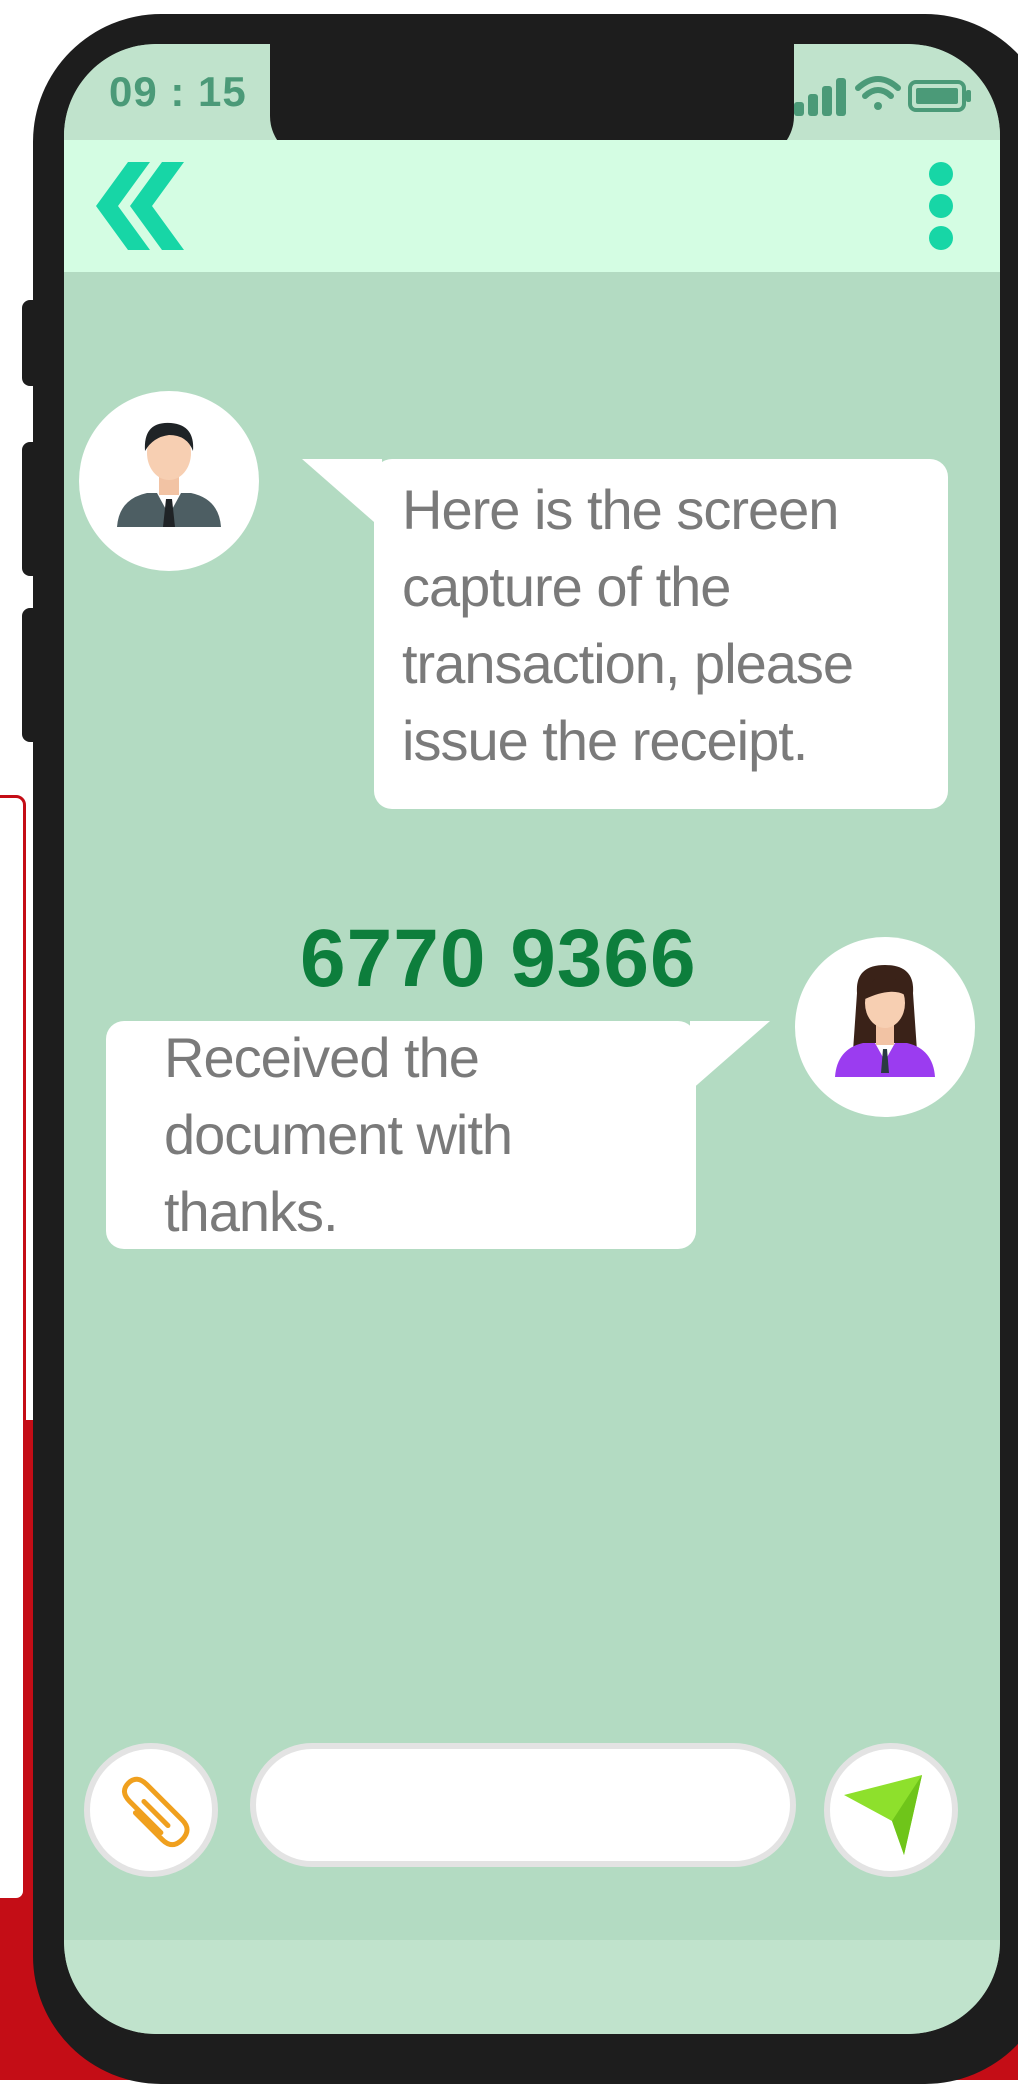 This screenshot has height=2084, width=1018. Describe the element at coordinates (13, 1348) in the screenshot. I see `background-card` at that location.